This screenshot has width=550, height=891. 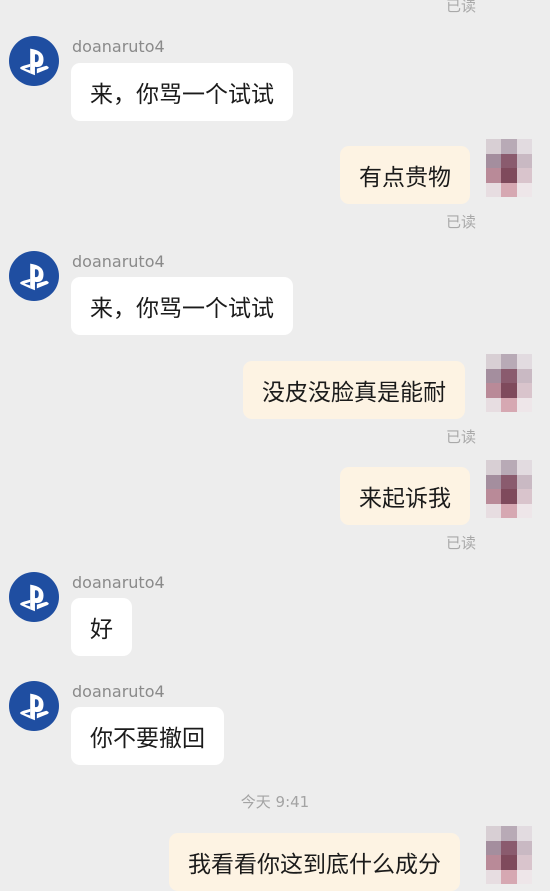 What do you see at coordinates (147, 739) in the screenshot?
I see `message-text: 你不要撤回` at bounding box center [147, 739].